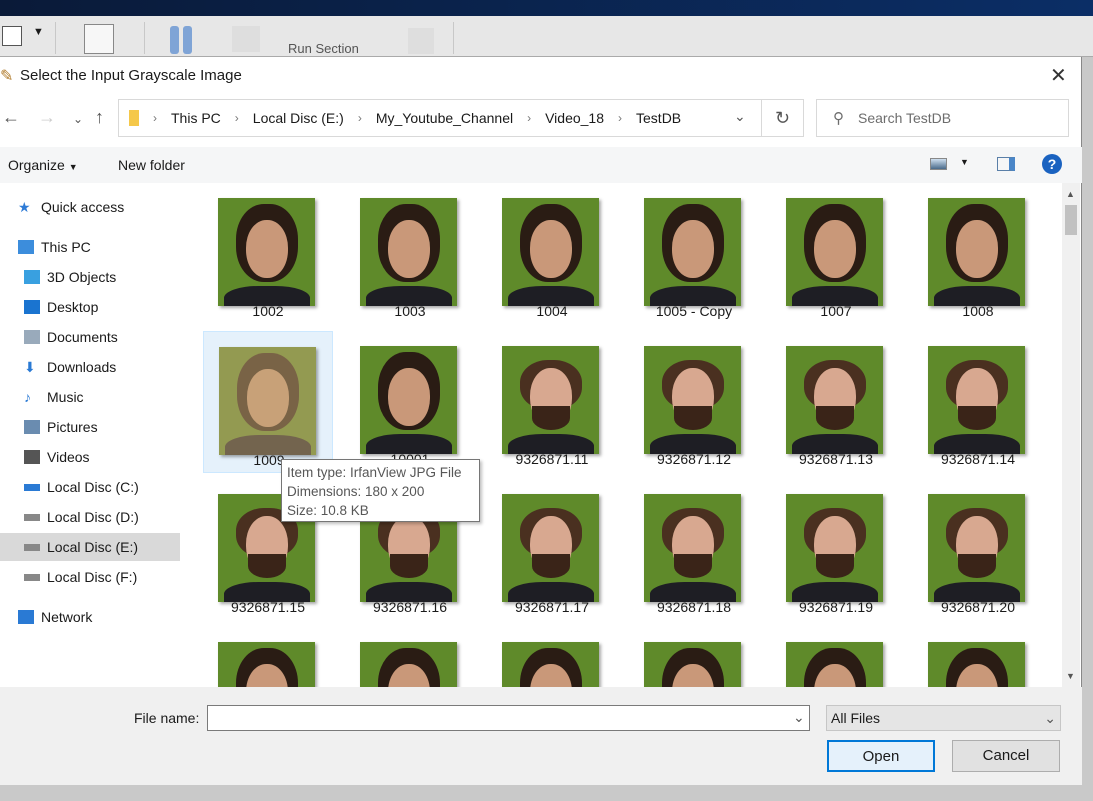 Image resolution: width=1093 pixels, height=801 pixels. Describe the element at coordinates (978, 550) in the screenshot. I see `file-item: 9326871.20` at that location.